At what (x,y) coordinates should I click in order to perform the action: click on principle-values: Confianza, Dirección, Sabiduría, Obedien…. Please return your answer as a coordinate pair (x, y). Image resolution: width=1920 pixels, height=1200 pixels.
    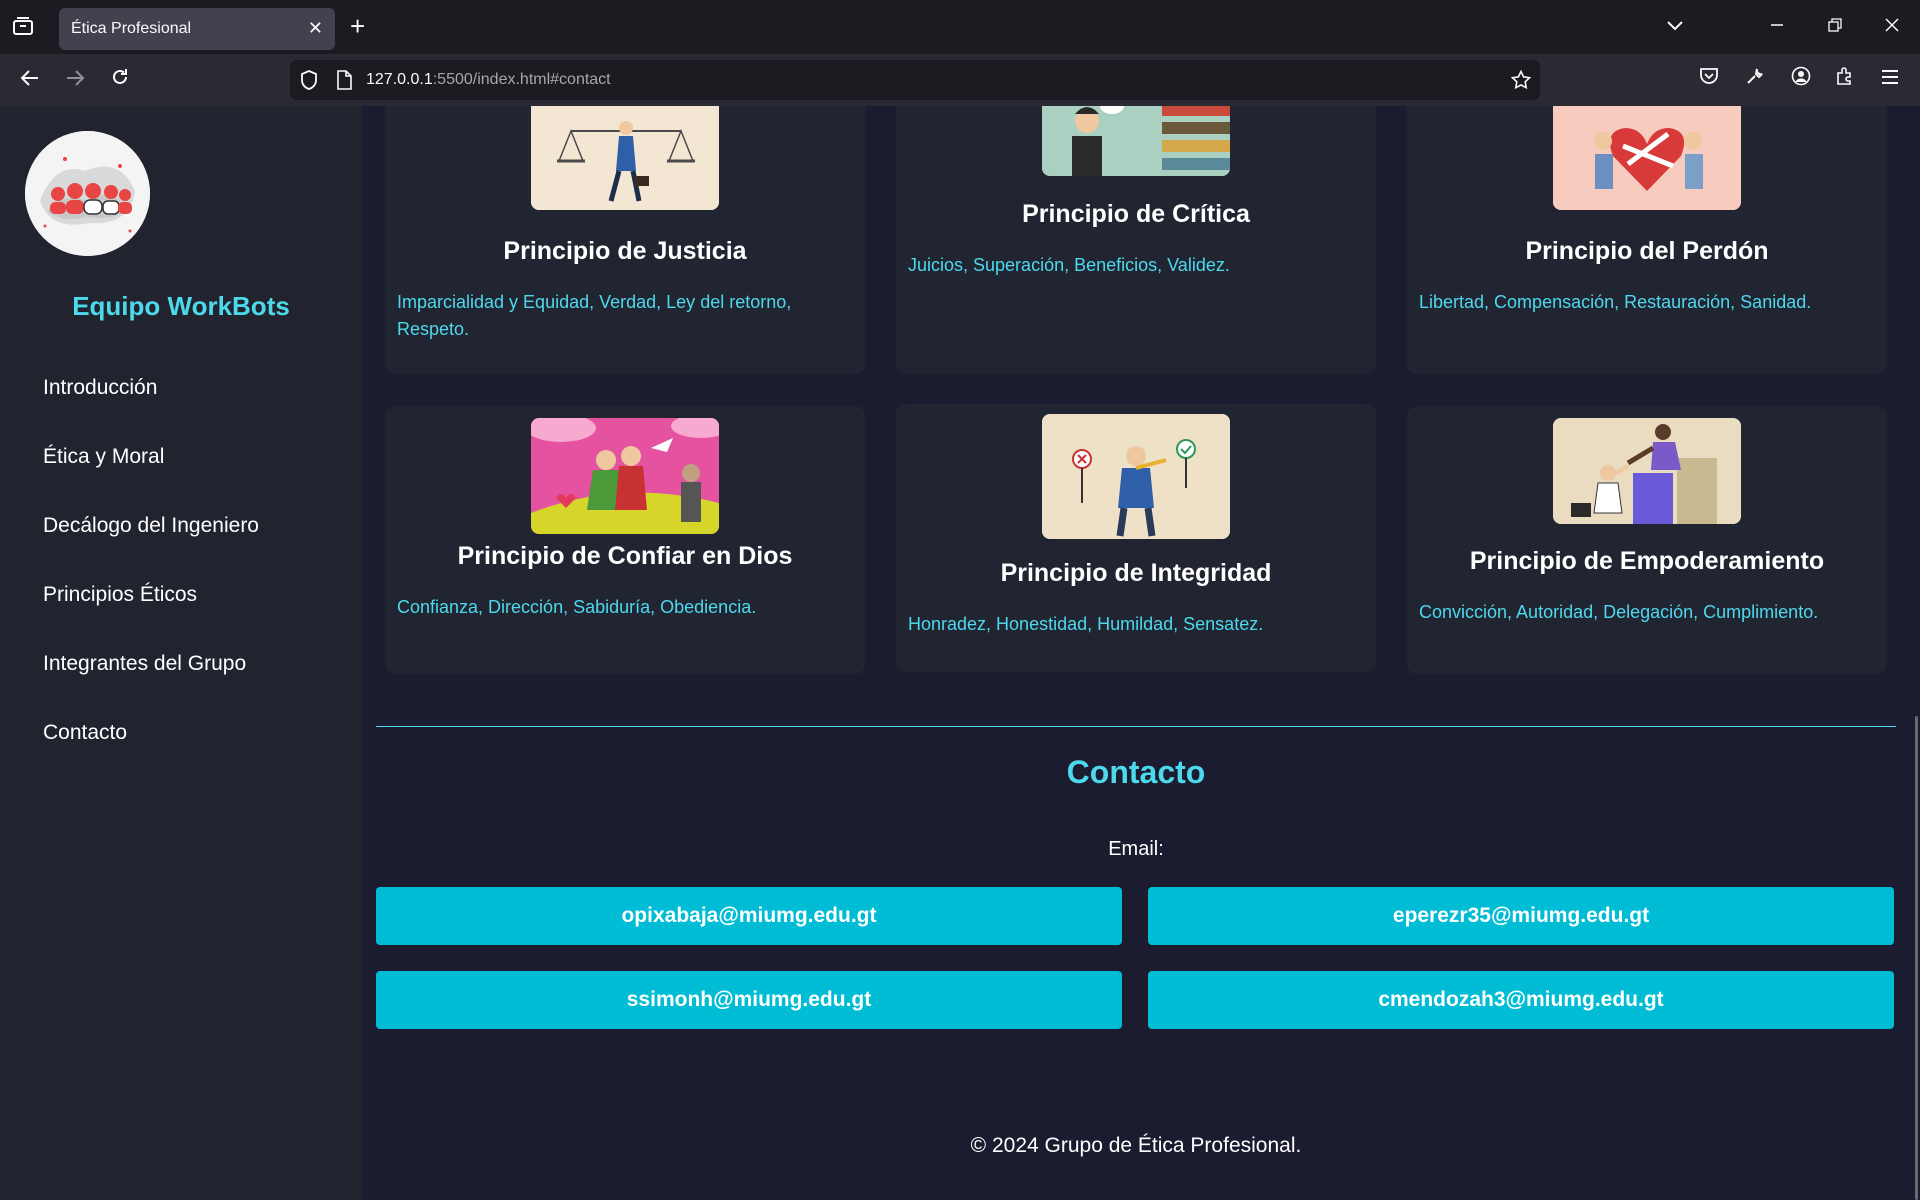
    Looking at the image, I should click on (577, 607).